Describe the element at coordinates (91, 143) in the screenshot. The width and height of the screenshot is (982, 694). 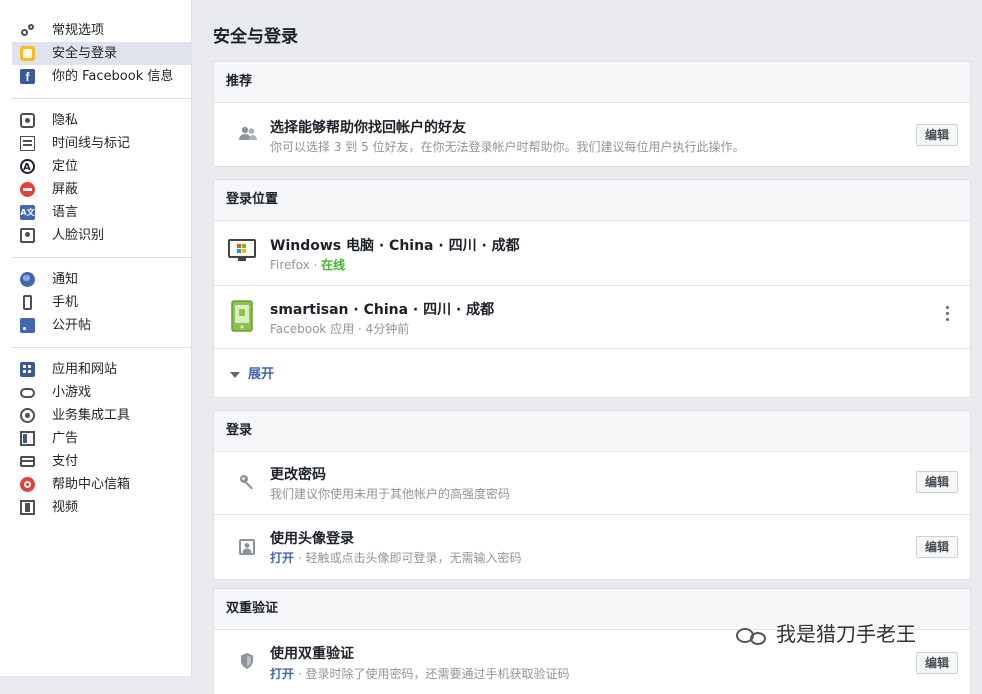
I see `sidebar-item-label: 时间线与标记` at that location.